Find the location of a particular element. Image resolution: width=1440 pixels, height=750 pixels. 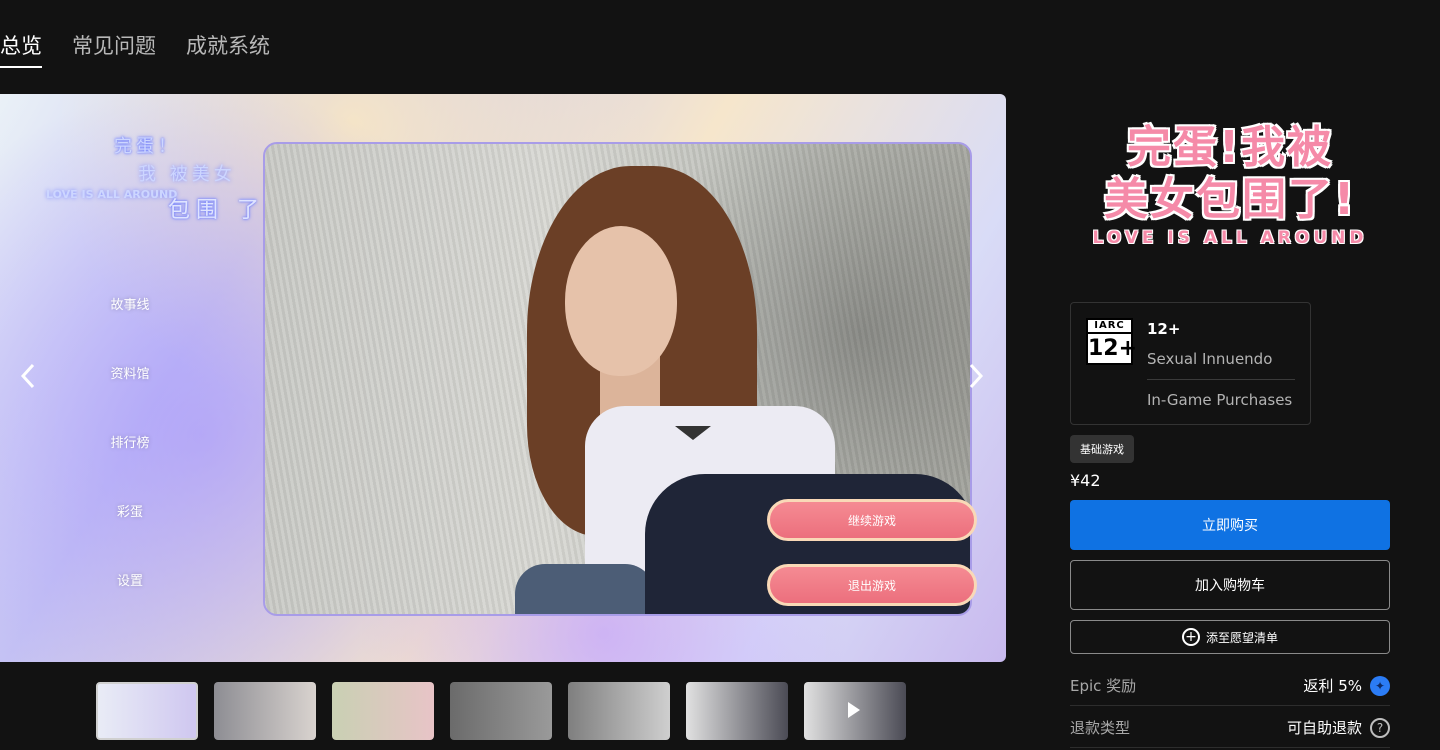

play-icon is located at coordinates (854, 710).